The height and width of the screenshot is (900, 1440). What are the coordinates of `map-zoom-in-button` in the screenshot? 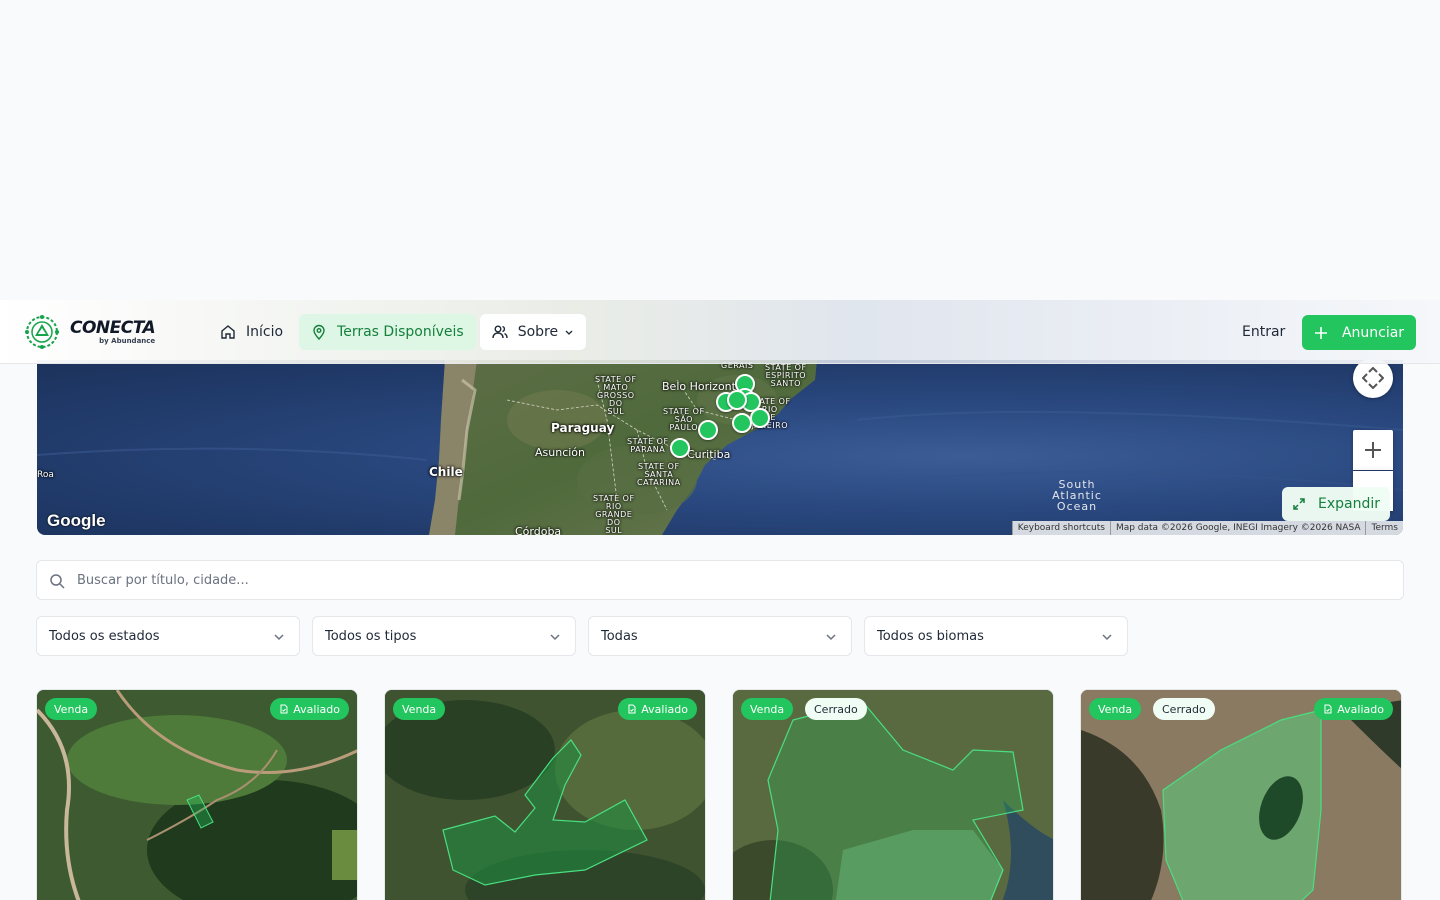 It's located at (1373, 450).